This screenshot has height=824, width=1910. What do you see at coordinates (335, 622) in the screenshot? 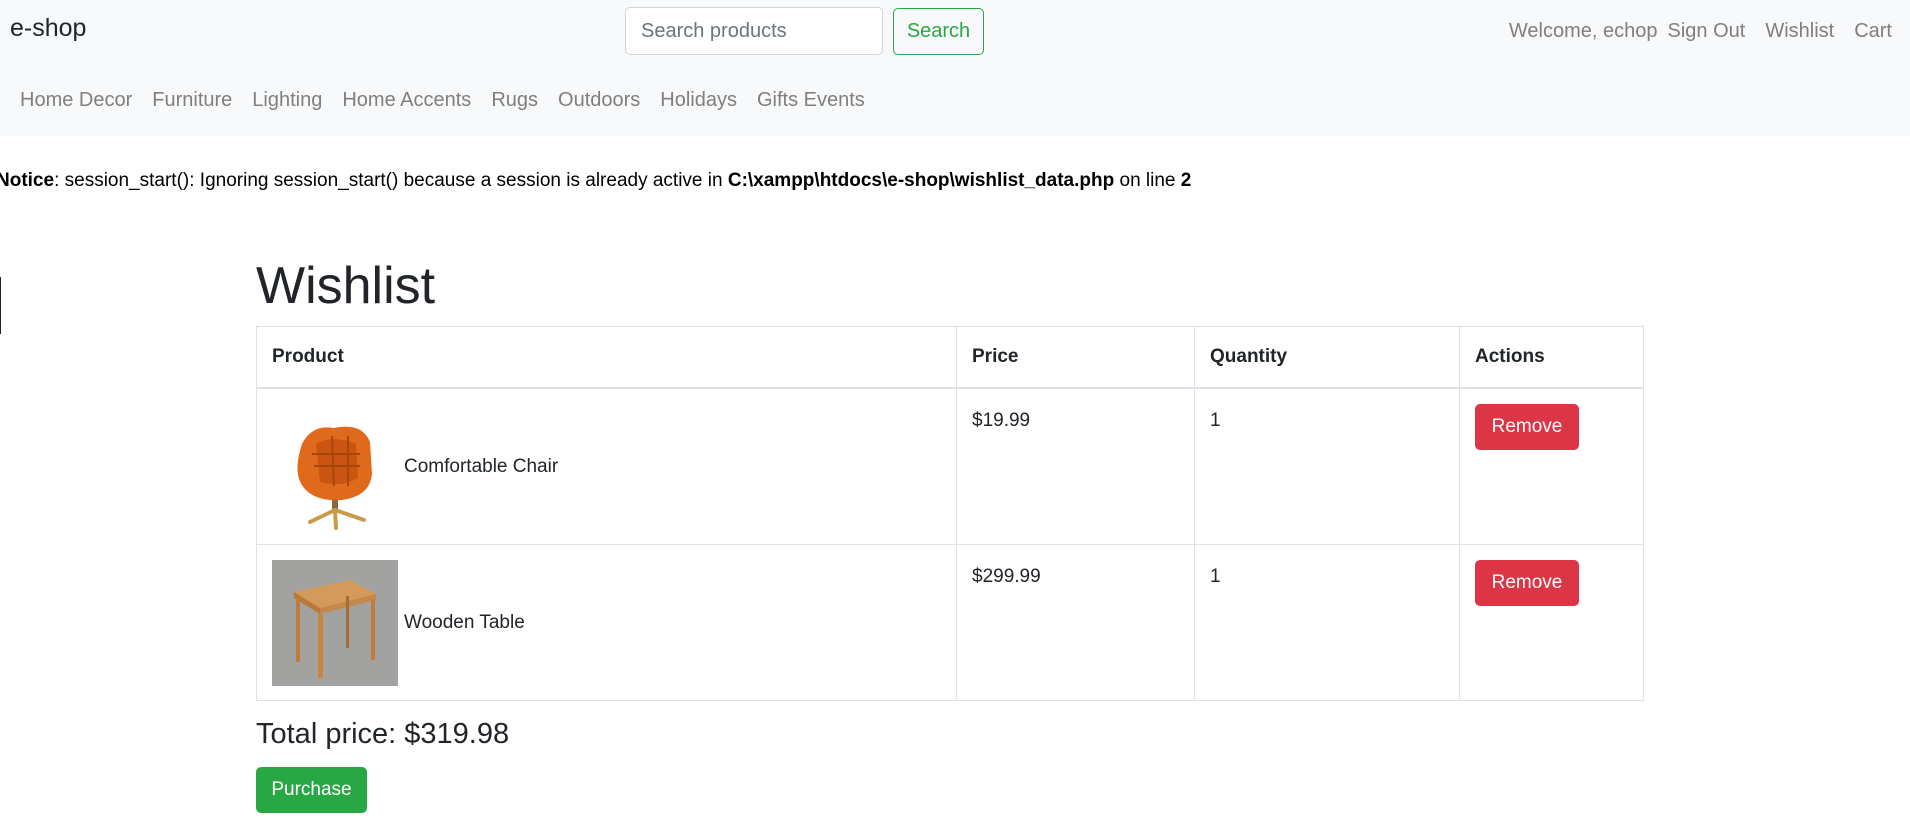
I see `table-image` at bounding box center [335, 622].